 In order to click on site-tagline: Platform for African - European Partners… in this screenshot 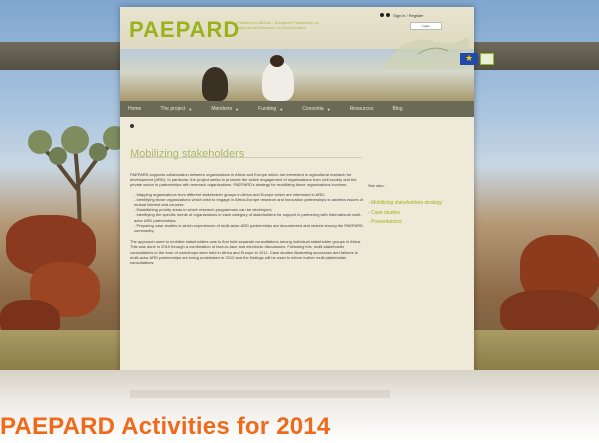, I will do `click(278, 25)`.